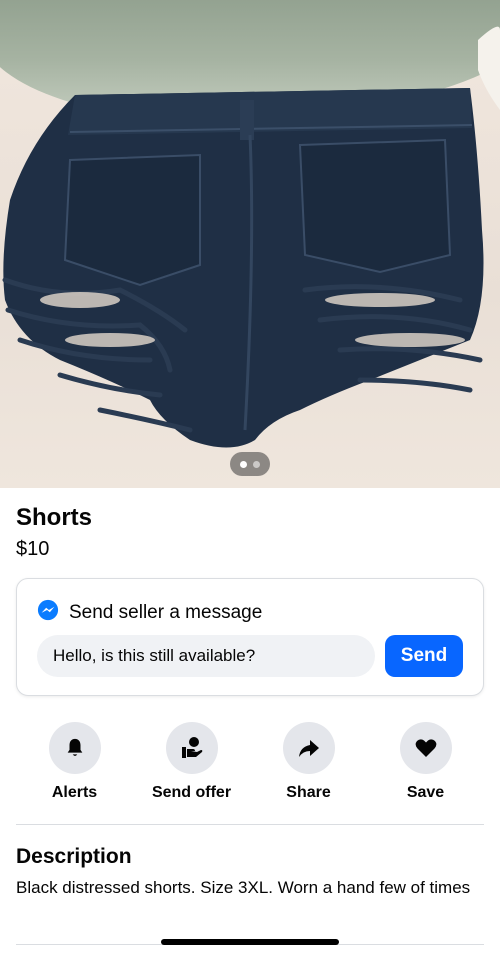 This screenshot has width=500, height=956. I want to click on share-button: Share, so click(308, 762).